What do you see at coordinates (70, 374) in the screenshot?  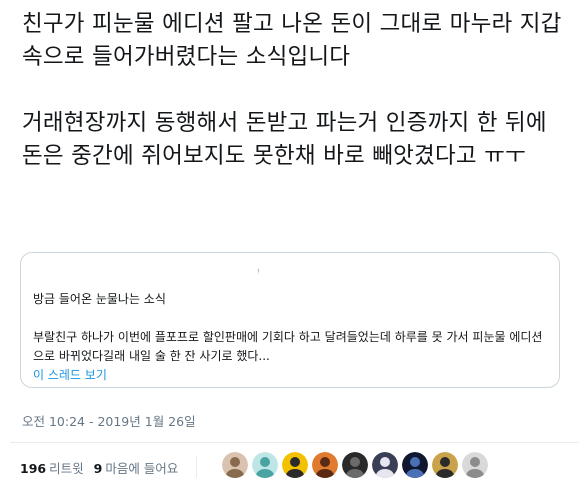 I see `show-thread-link: 이 스레드 보기` at bounding box center [70, 374].